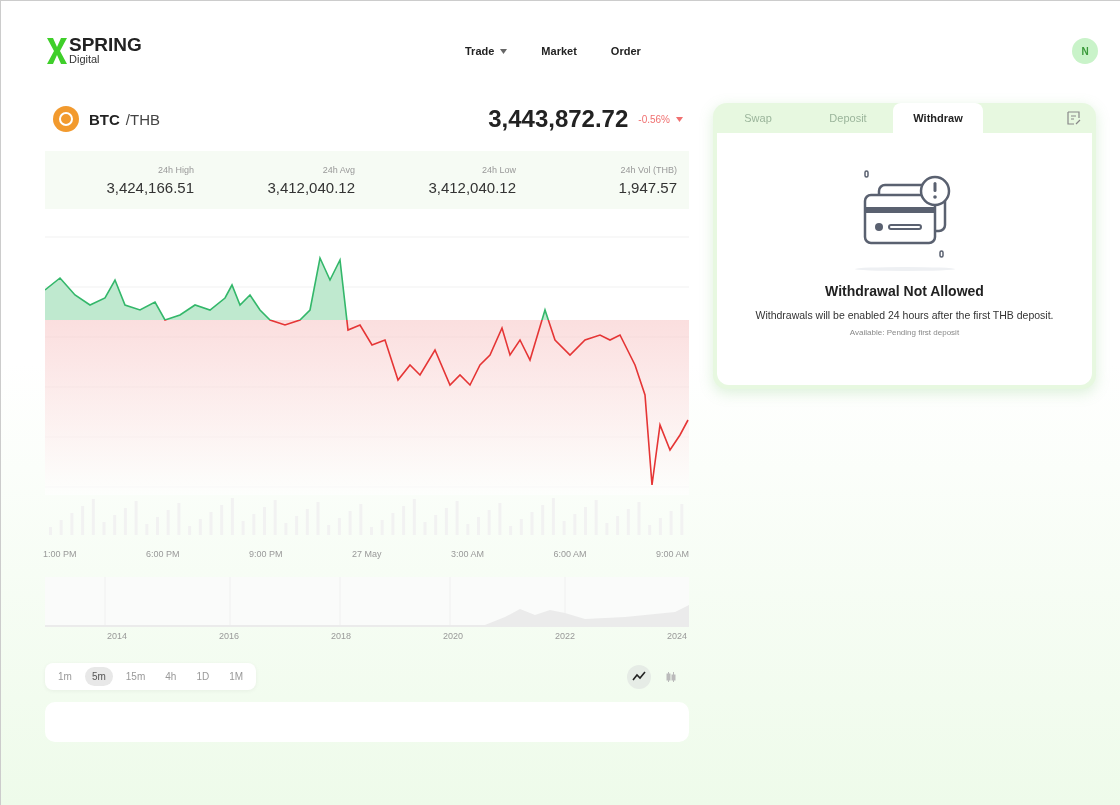 The image size is (1120, 805). I want to click on coin-icon, so click(66, 119).